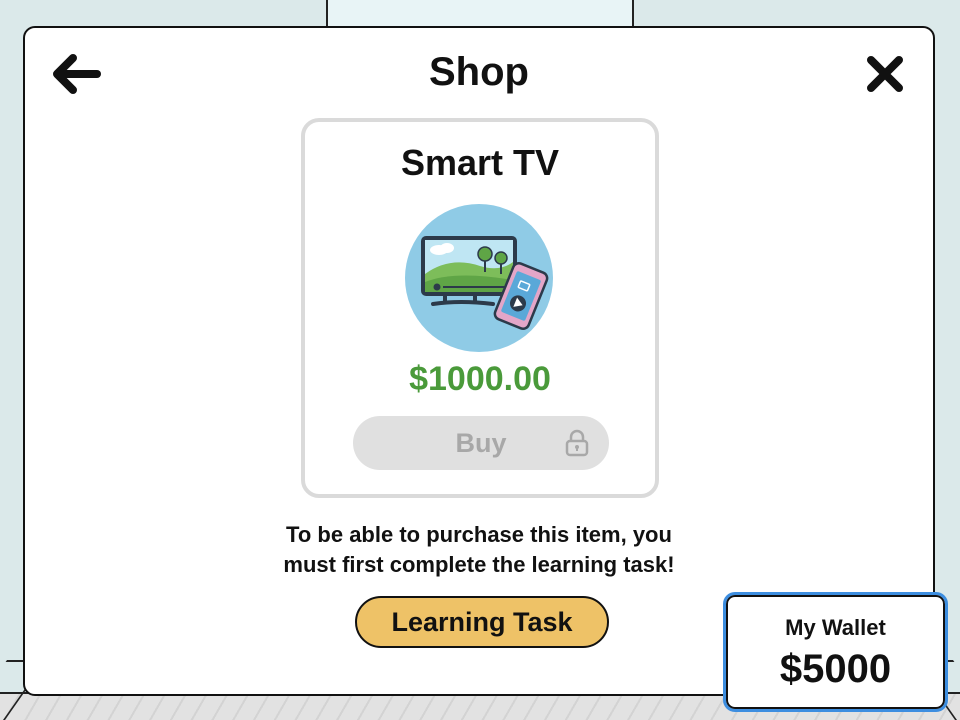  Describe the element at coordinates (479, 72) in the screenshot. I see `page-title: Shop` at that location.